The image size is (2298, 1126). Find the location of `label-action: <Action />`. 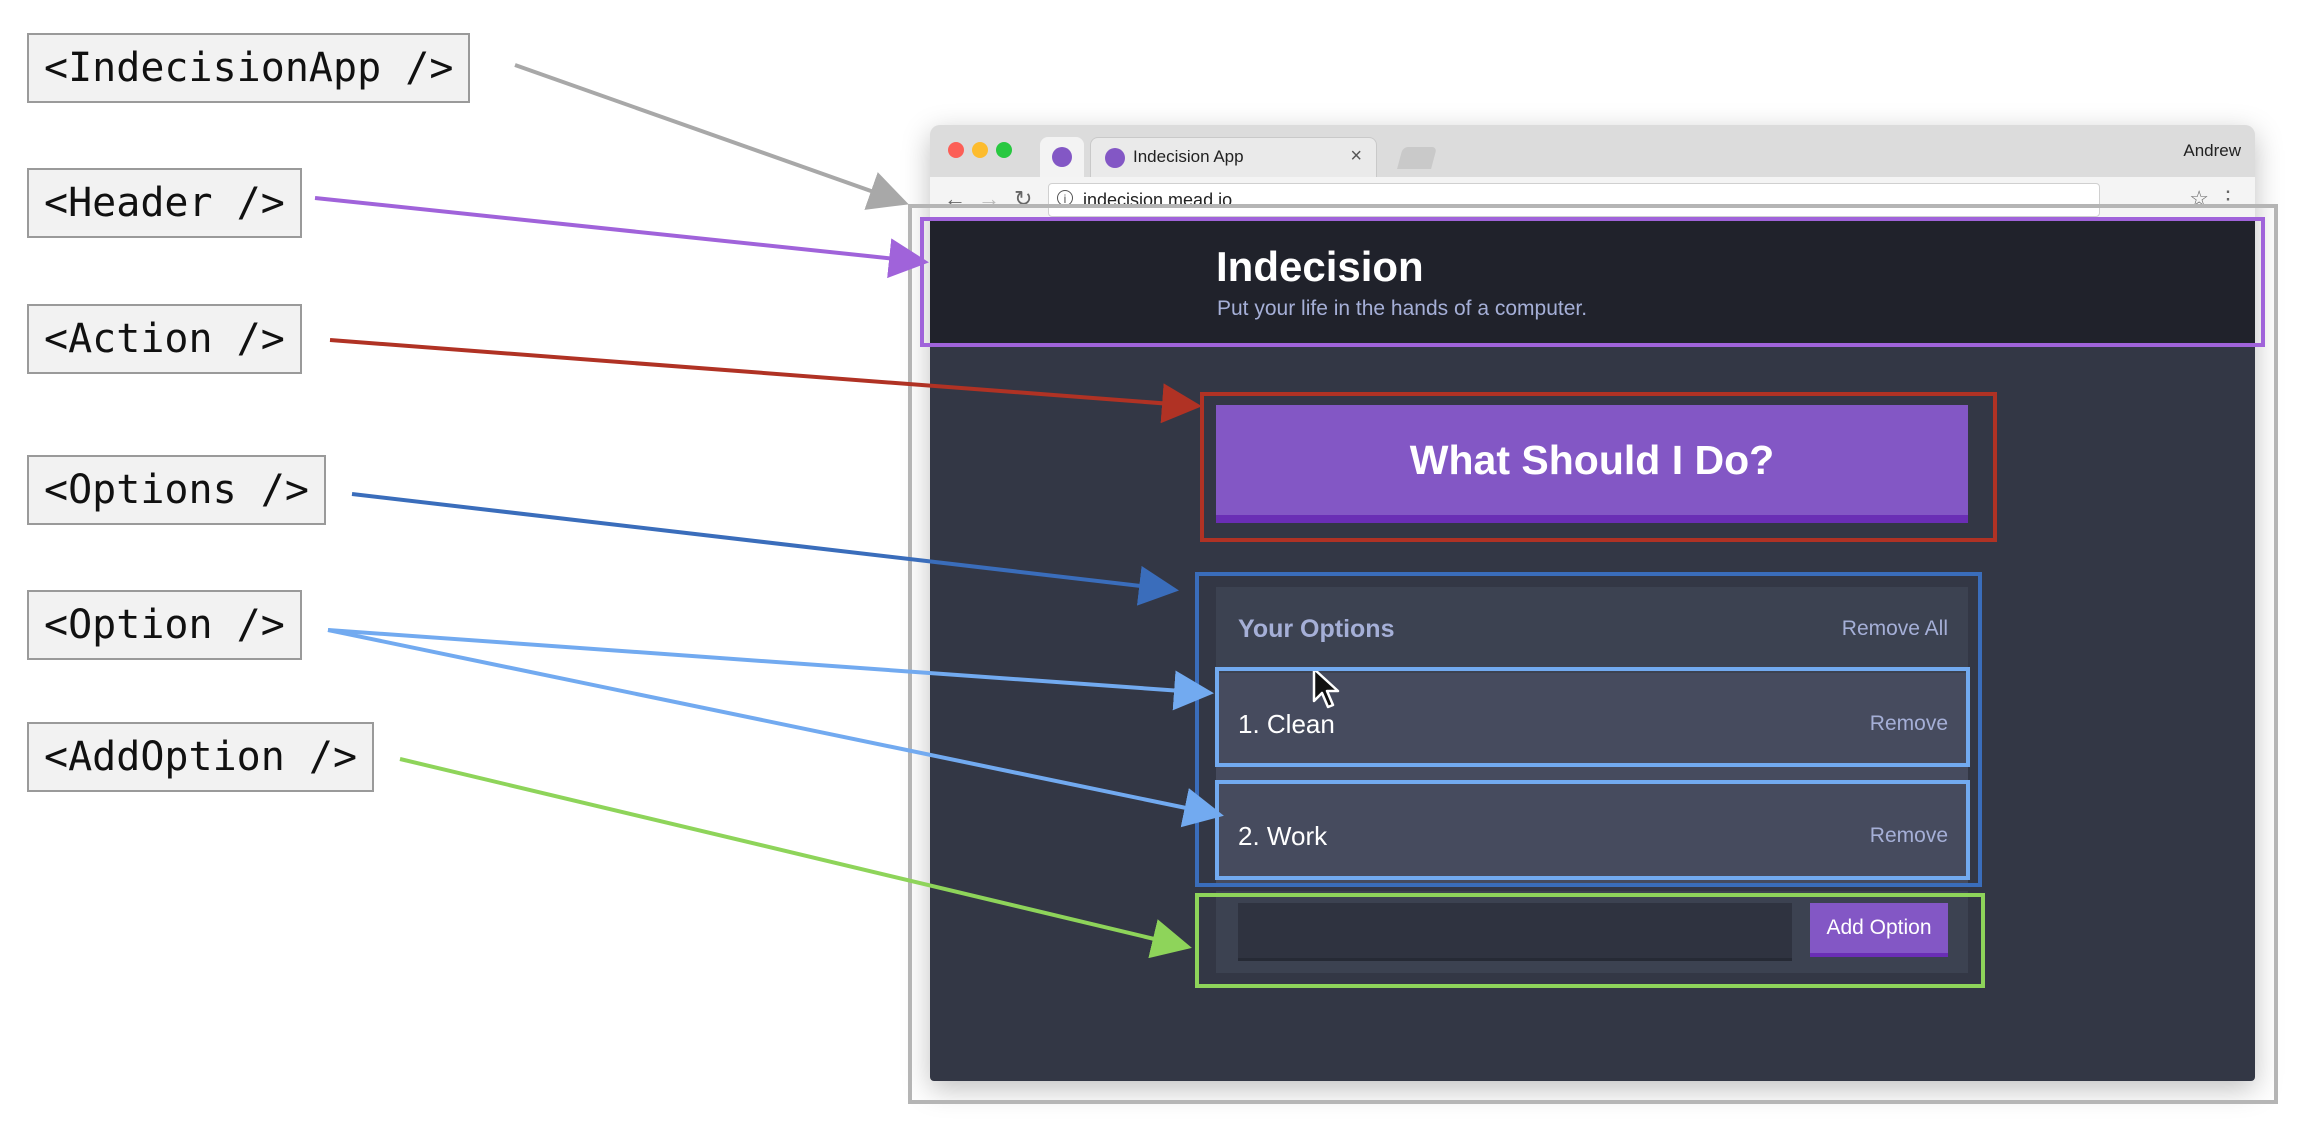

label-action: <Action /> is located at coordinates (164, 339).